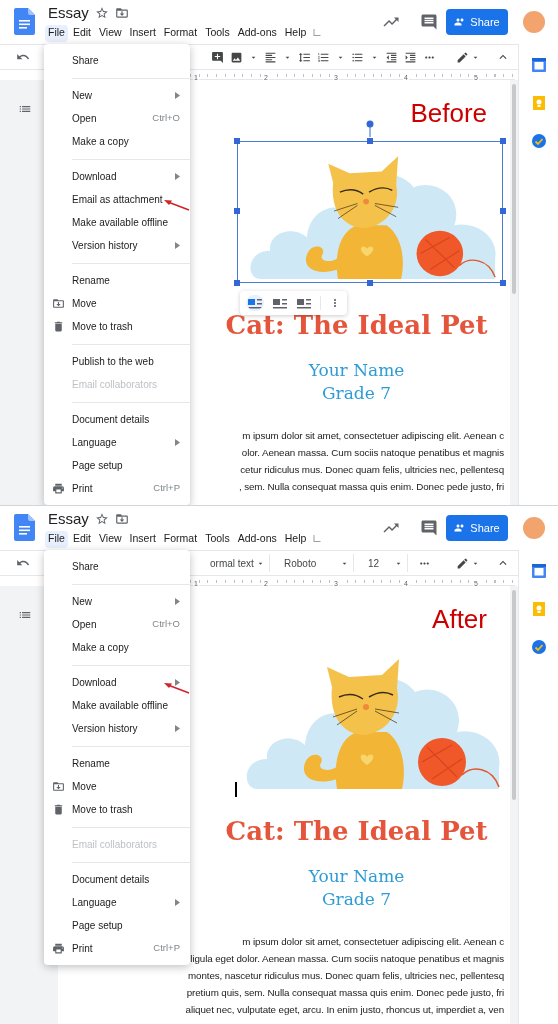  What do you see at coordinates (386, 563) in the screenshot?
I see `font-size-dropdown: 12` at bounding box center [386, 563].